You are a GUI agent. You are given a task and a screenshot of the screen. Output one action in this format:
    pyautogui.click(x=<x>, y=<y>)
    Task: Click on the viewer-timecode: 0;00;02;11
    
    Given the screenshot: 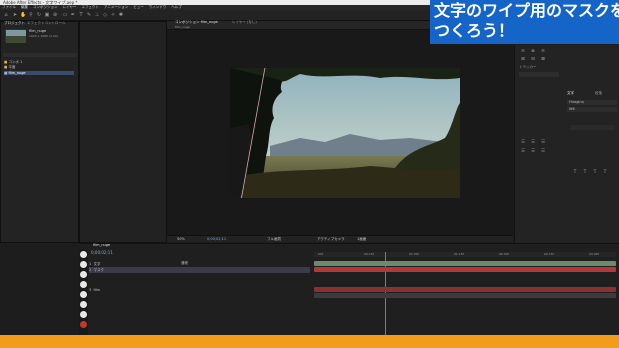 What is the action you would take?
    pyautogui.click(x=216, y=239)
    